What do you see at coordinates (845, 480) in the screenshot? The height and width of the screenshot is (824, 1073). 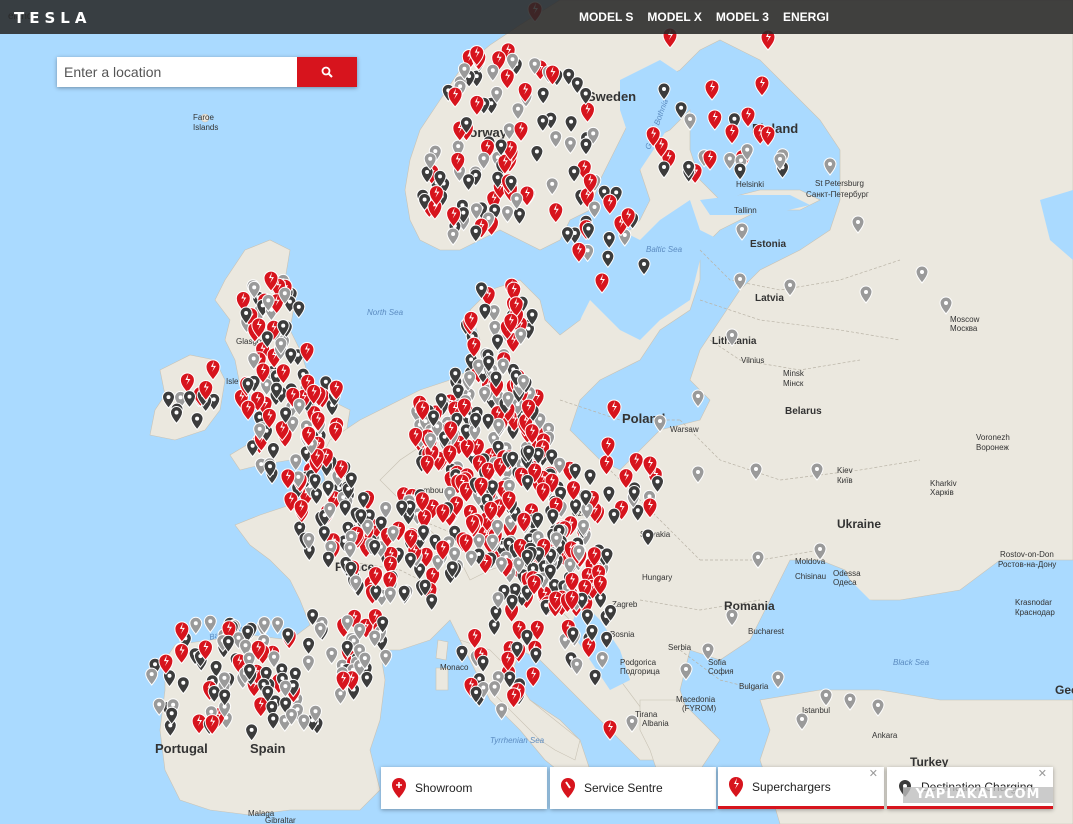 I see `svg-text: Київ` at bounding box center [845, 480].